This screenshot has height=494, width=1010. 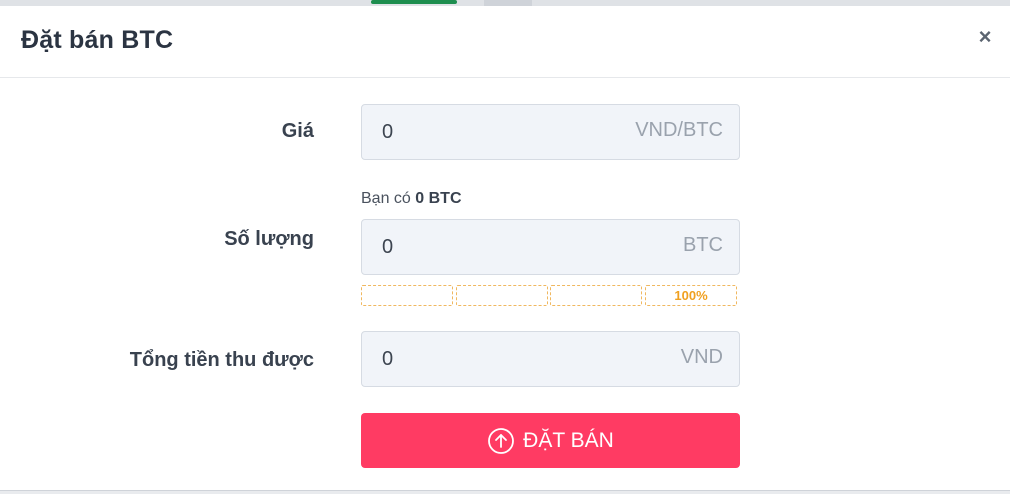 I want to click on place-sell-order-button: ĐẶT BÁN, so click(x=550, y=440).